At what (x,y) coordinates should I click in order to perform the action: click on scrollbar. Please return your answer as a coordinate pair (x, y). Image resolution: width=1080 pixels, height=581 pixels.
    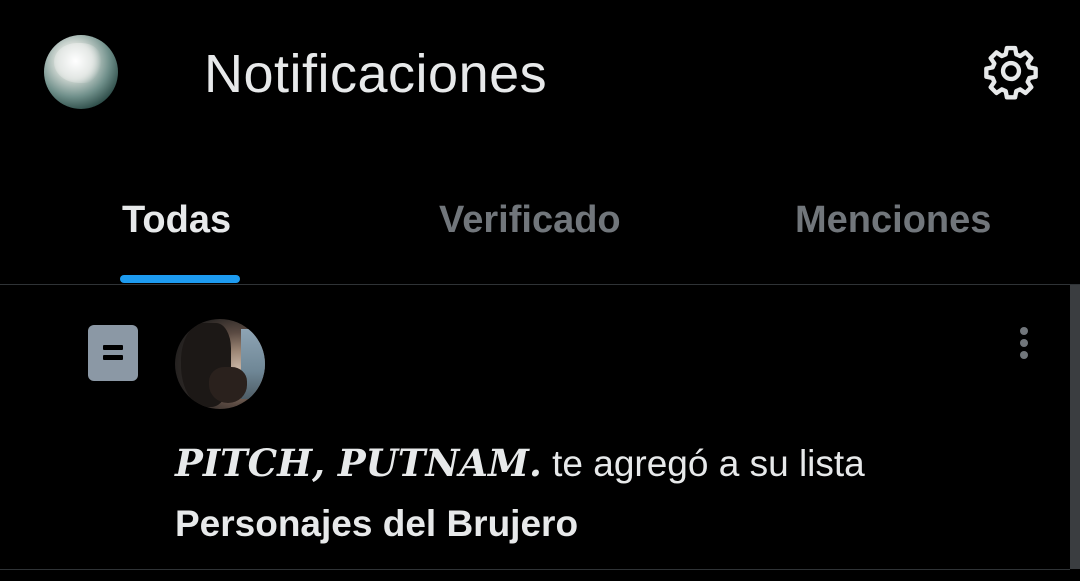
    Looking at the image, I should click on (1075, 427).